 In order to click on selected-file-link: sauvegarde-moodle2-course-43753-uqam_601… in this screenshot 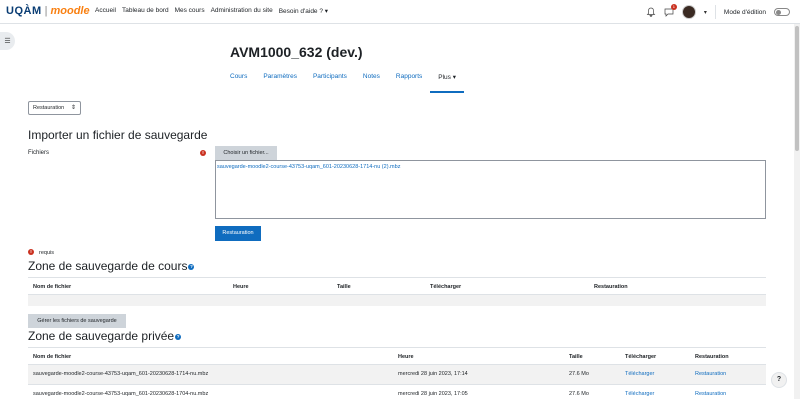, I will do `click(308, 167)`.